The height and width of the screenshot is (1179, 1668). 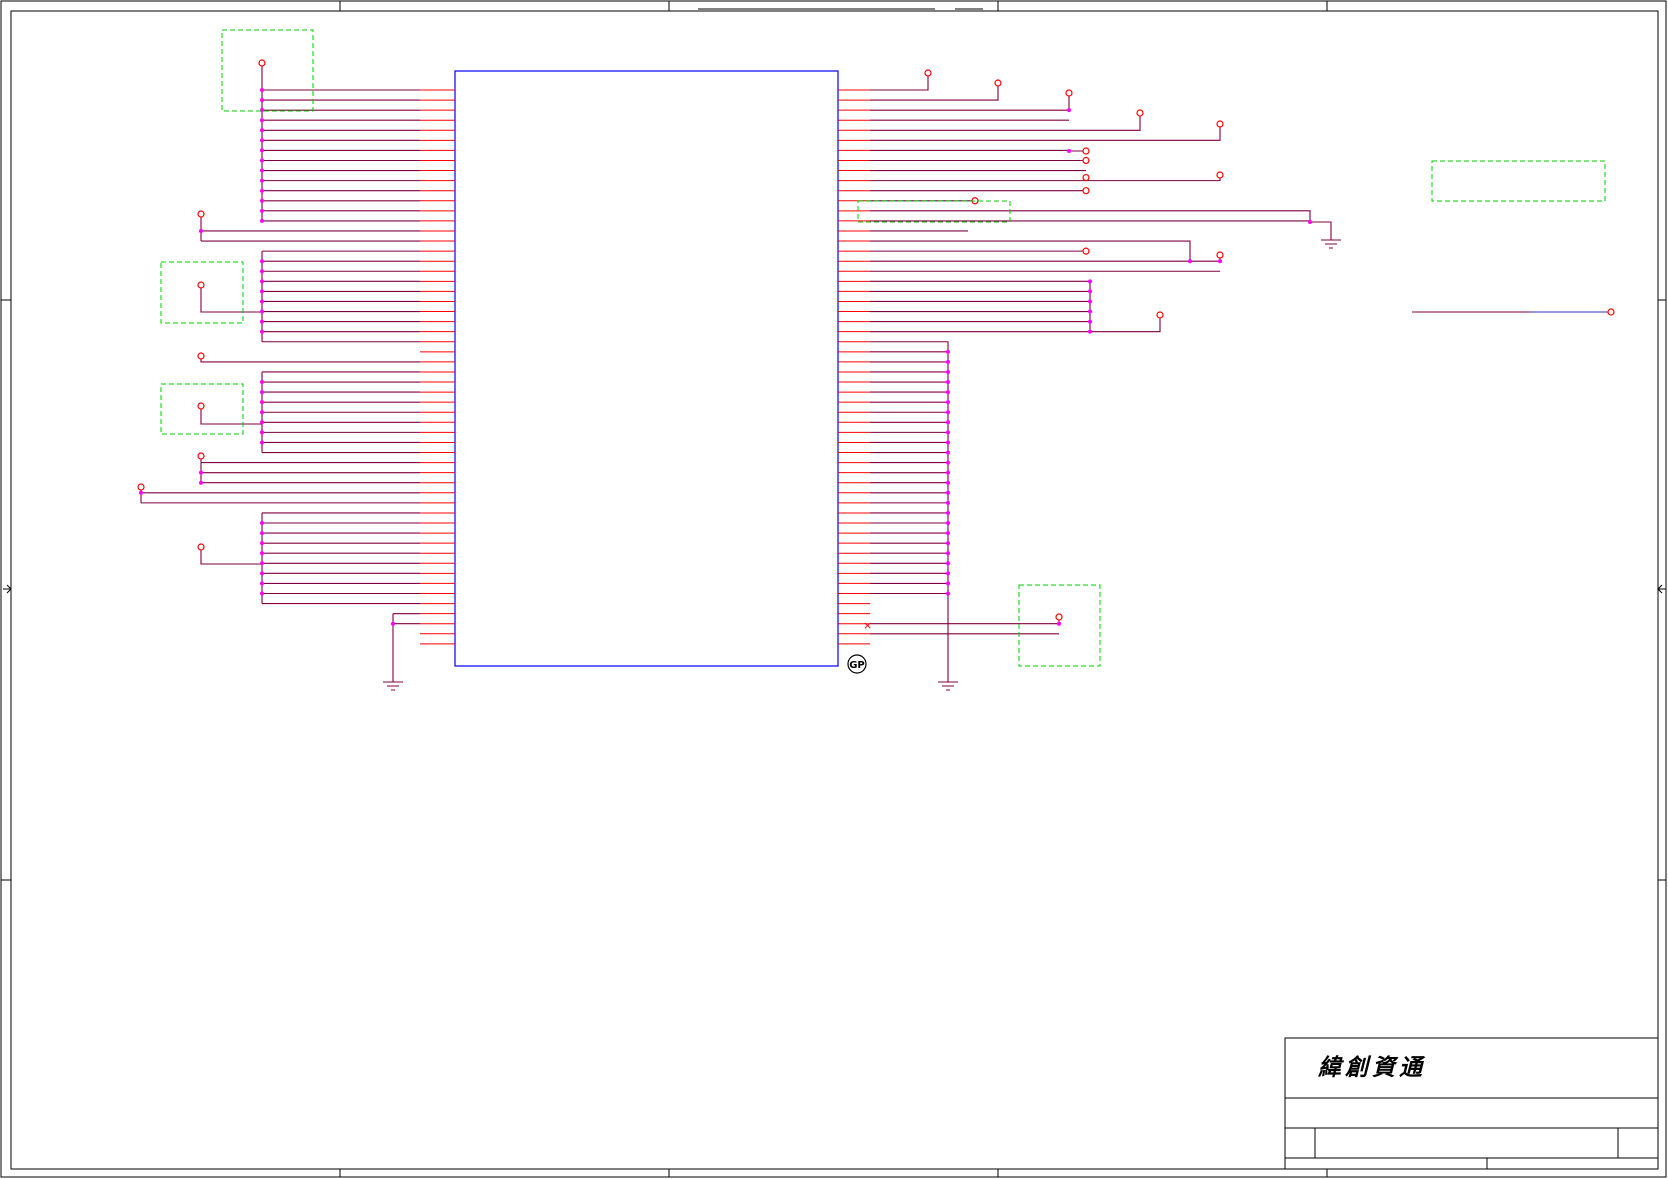 I want to click on company-name: 緯創資通, so click(x=1371, y=1067).